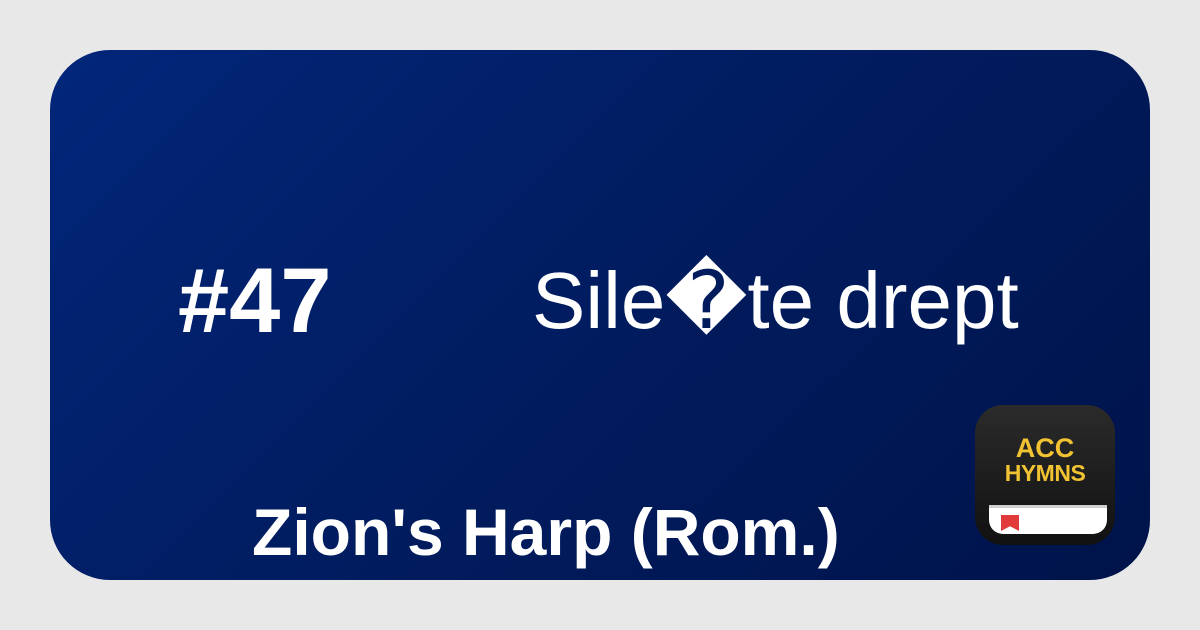 This screenshot has height=630, width=1200. I want to click on logo-text-hymns: HYMNS, so click(1045, 473).